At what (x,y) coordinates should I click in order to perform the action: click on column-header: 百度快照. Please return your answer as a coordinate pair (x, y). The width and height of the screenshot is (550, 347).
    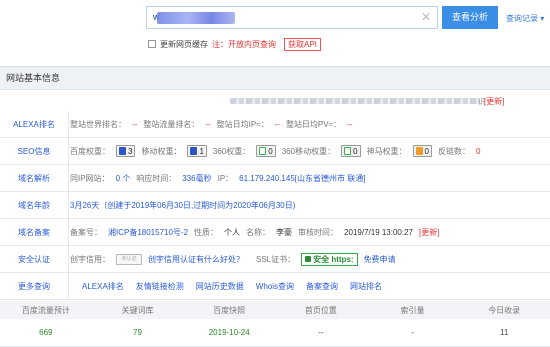
    Looking at the image, I should click on (229, 310).